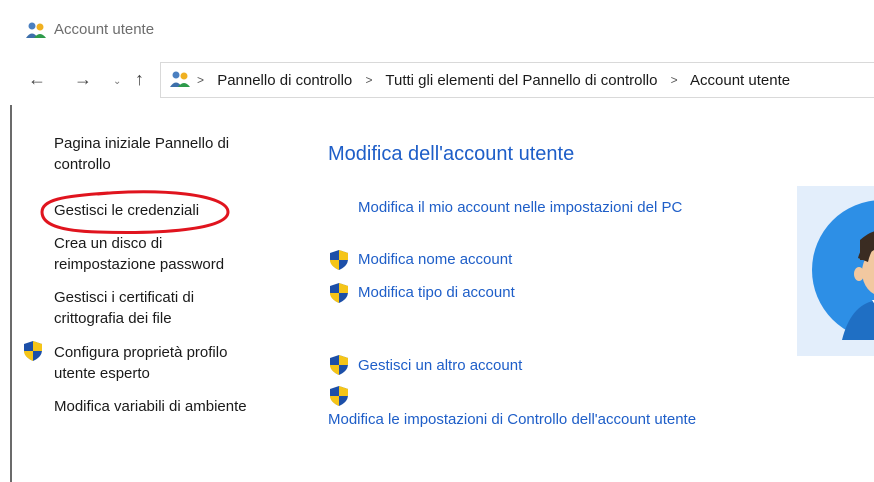 The width and height of the screenshot is (874, 482). I want to click on avatar-icon, so click(843, 270).